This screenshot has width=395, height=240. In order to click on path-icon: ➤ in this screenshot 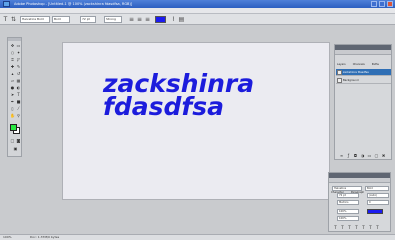, I will do `click(12, 94)`.